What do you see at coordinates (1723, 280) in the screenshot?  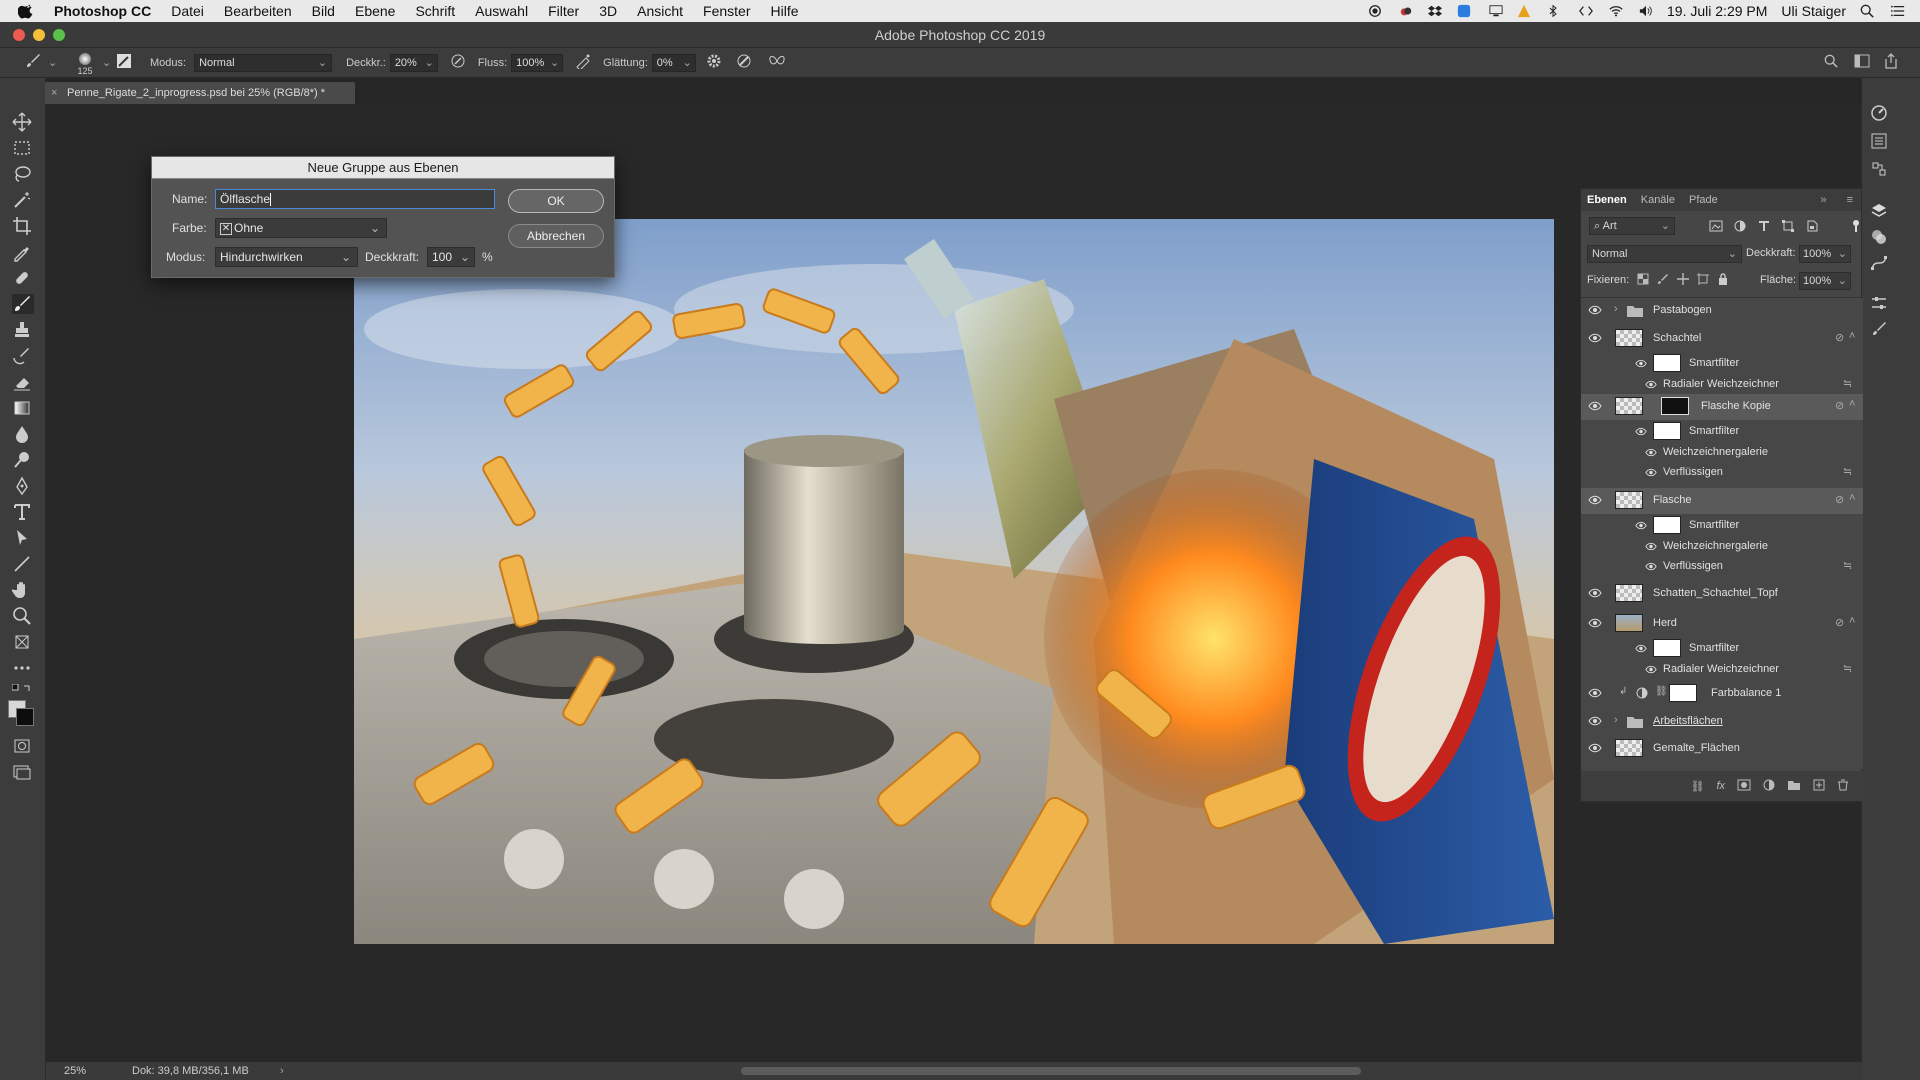 I see `lock-all-icon` at bounding box center [1723, 280].